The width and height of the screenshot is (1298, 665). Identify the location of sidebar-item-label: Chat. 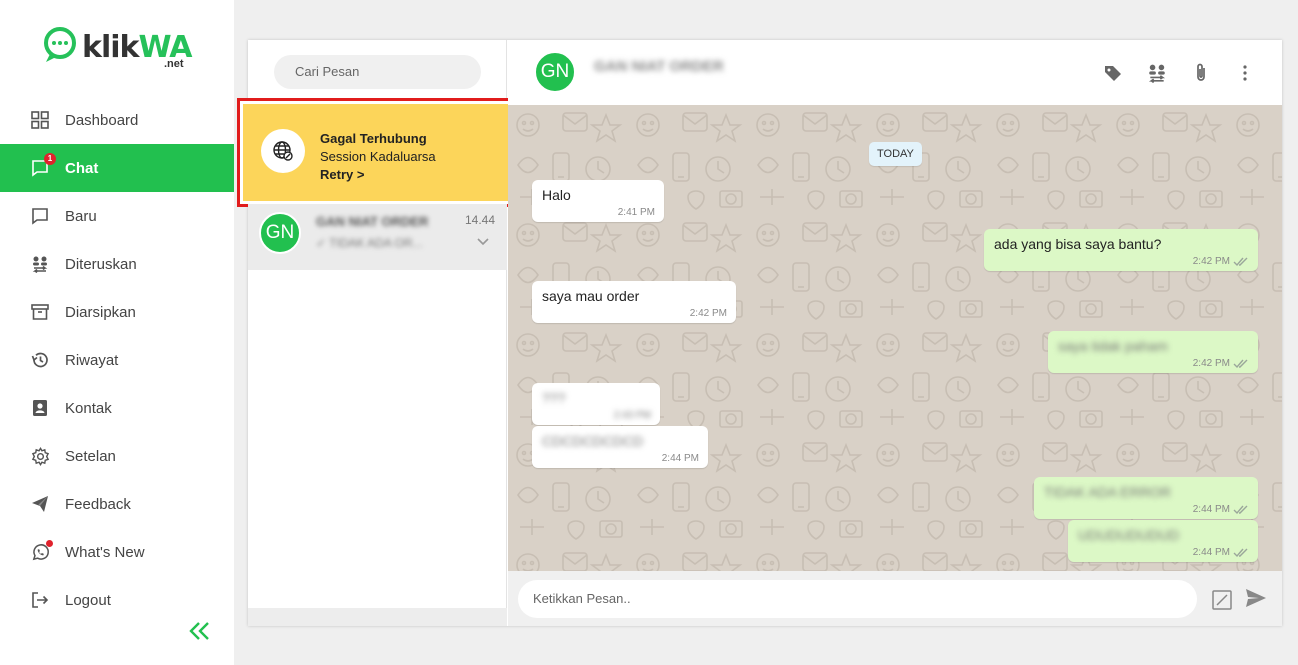
(82, 168).